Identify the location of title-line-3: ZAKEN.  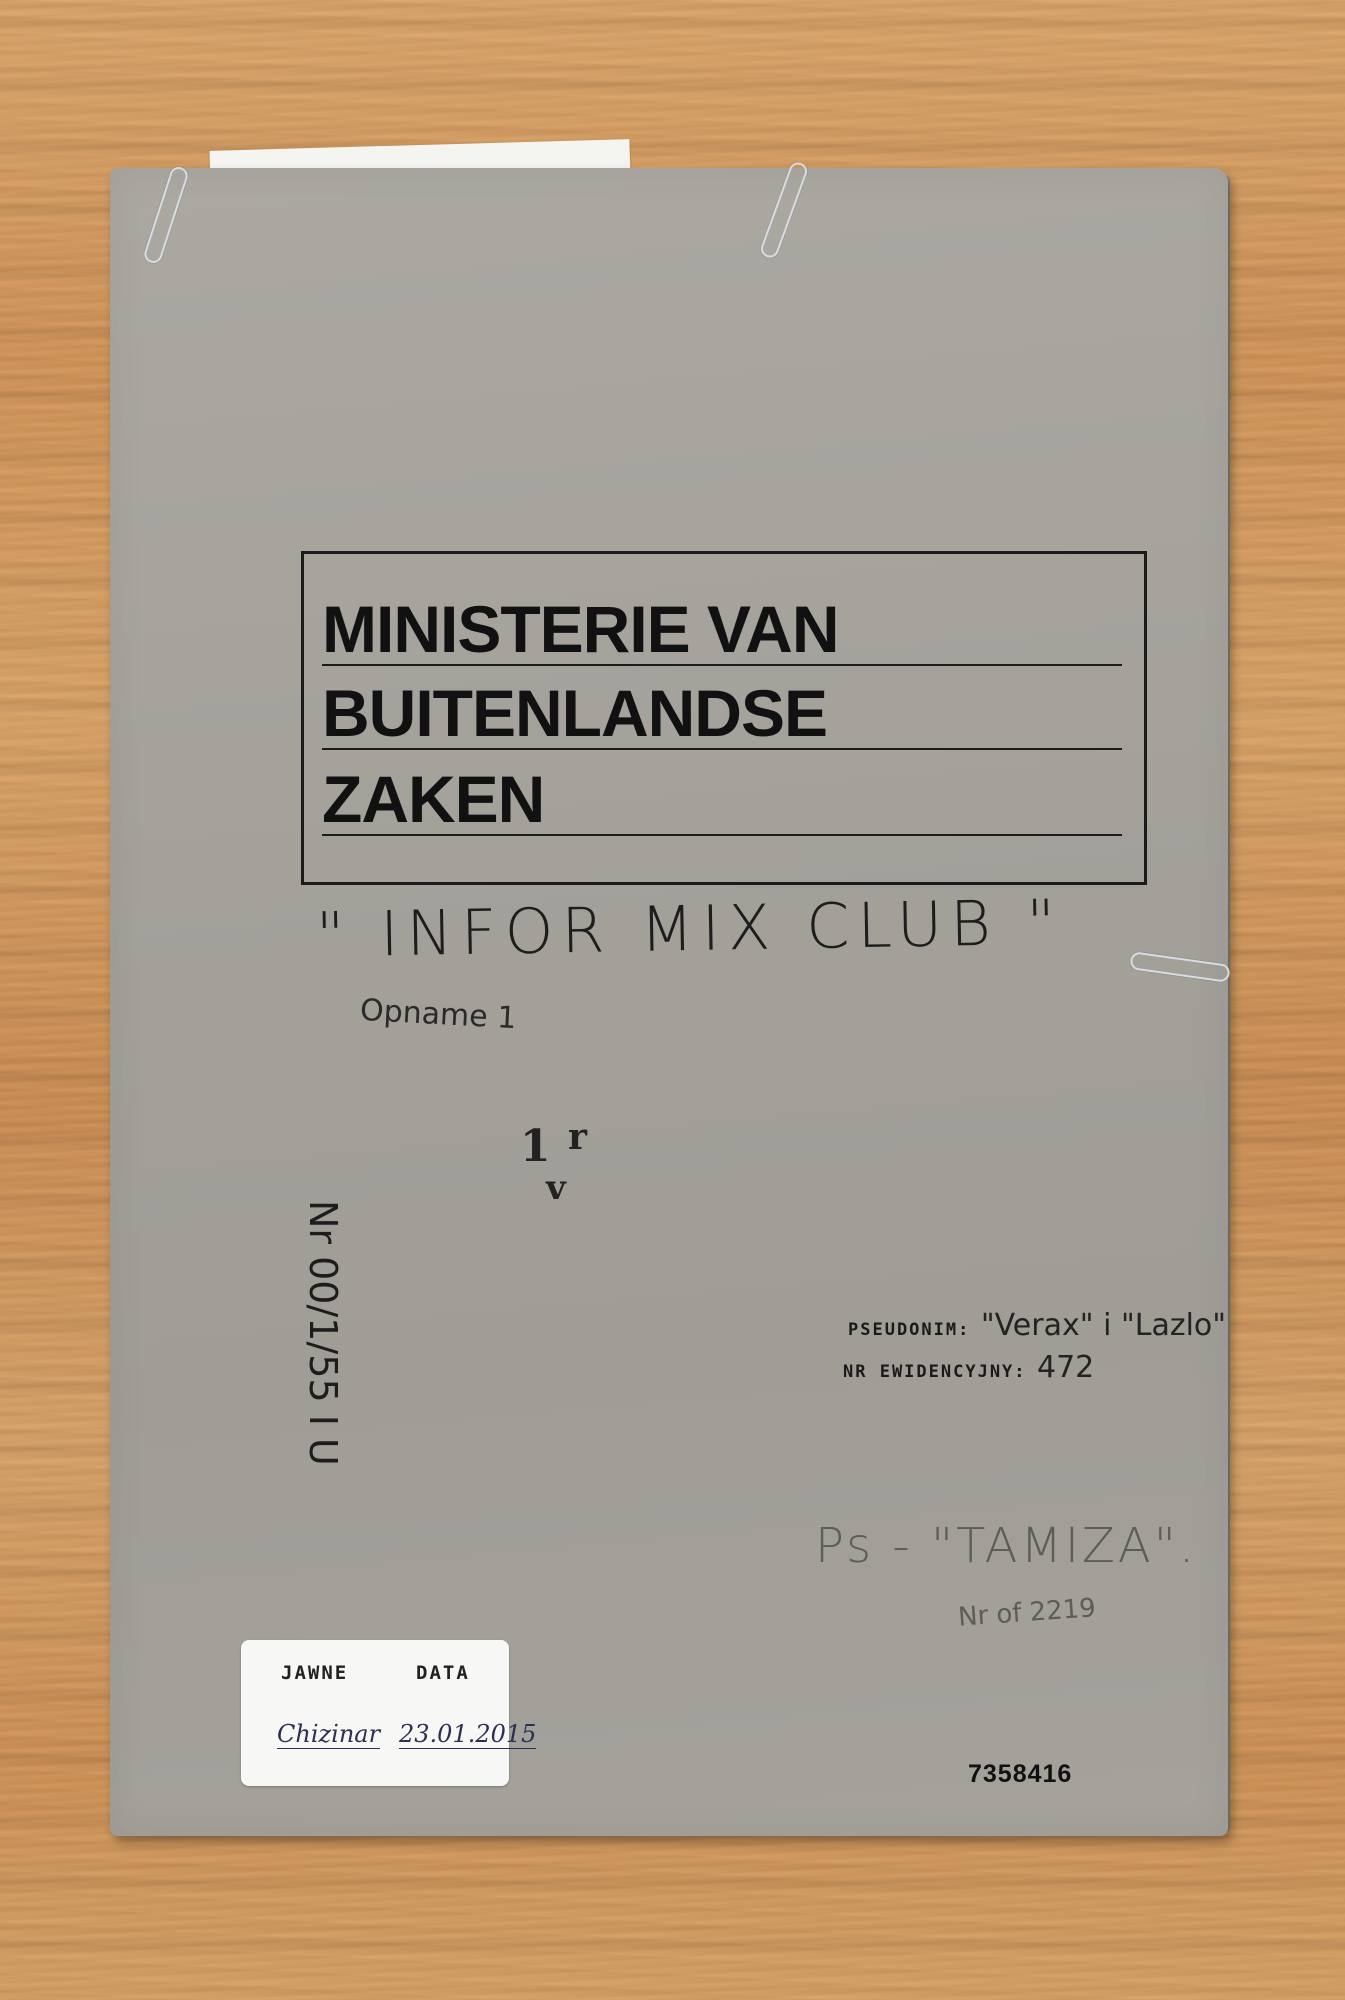
(722, 800).